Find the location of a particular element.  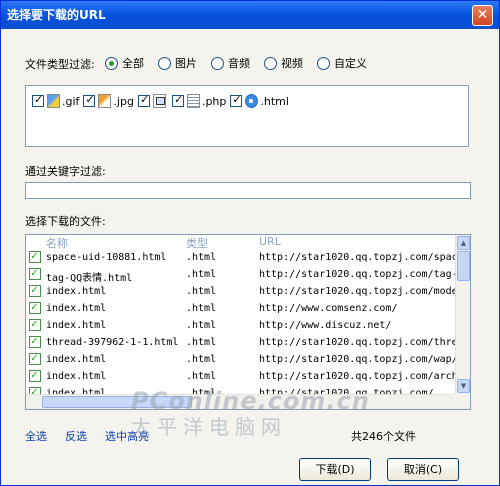

keyword-input is located at coordinates (248, 190).